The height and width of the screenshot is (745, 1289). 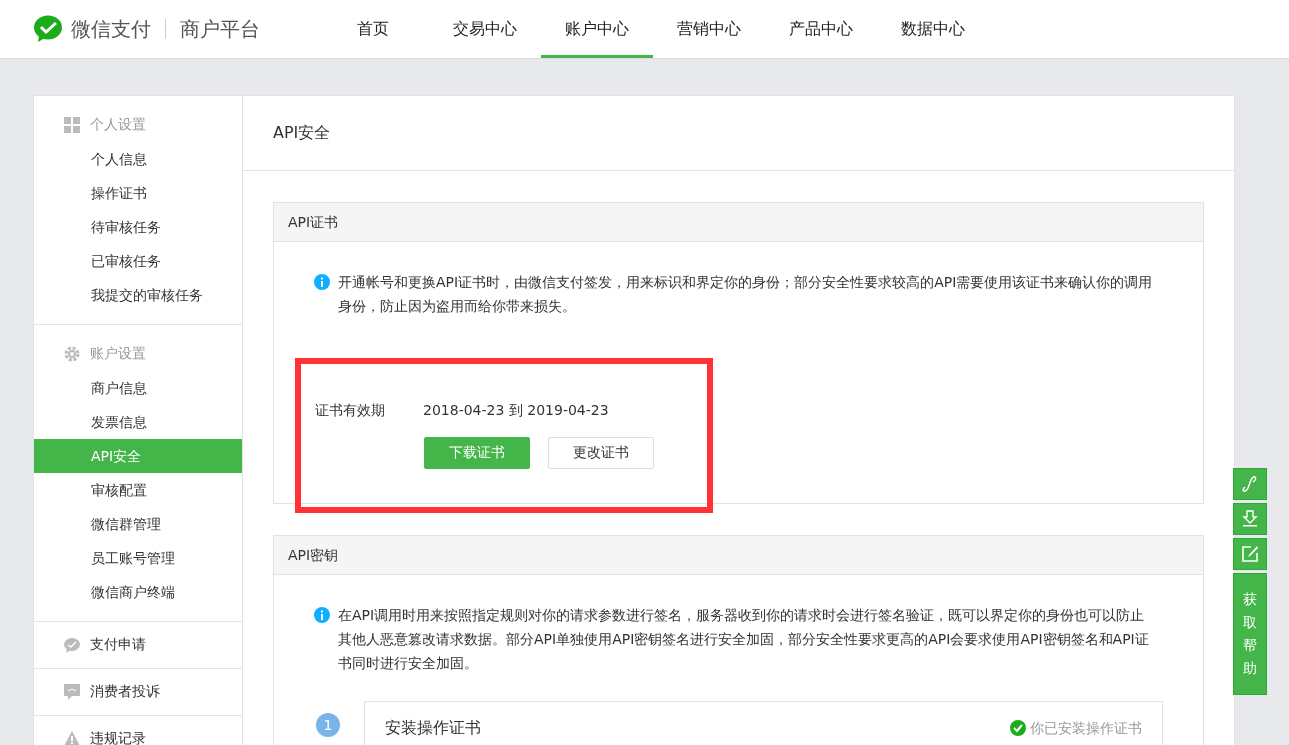 What do you see at coordinates (118, 354) in the screenshot?
I see `group-heading: 账户设置` at bounding box center [118, 354].